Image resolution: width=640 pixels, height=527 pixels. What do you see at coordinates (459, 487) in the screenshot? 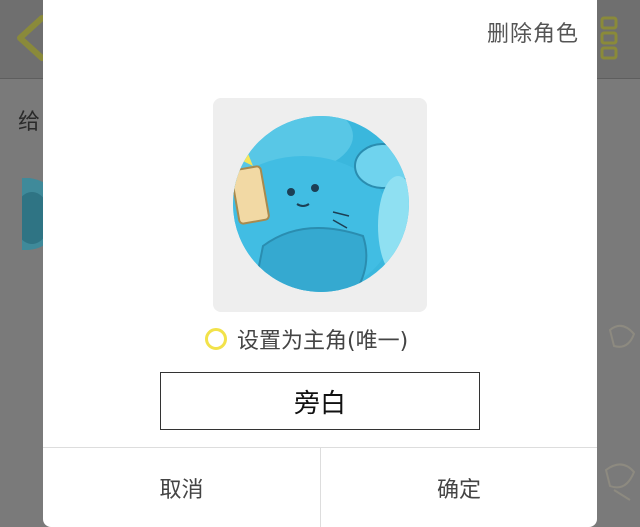
I see `confirm-button: 确定` at bounding box center [459, 487].